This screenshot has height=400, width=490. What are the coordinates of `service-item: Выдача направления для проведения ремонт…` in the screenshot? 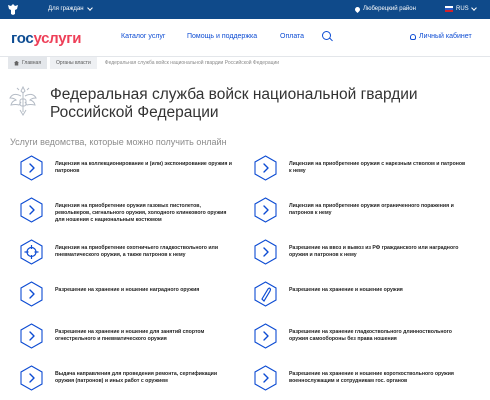 It's located at (127, 378).